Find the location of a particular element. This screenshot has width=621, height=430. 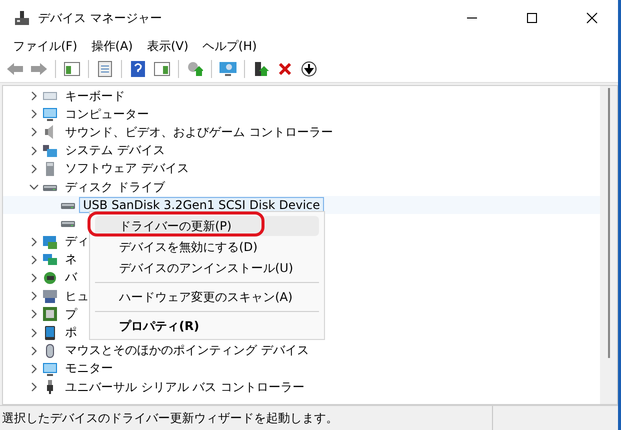

menu-item: ファイル(F) is located at coordinates (45, 46).